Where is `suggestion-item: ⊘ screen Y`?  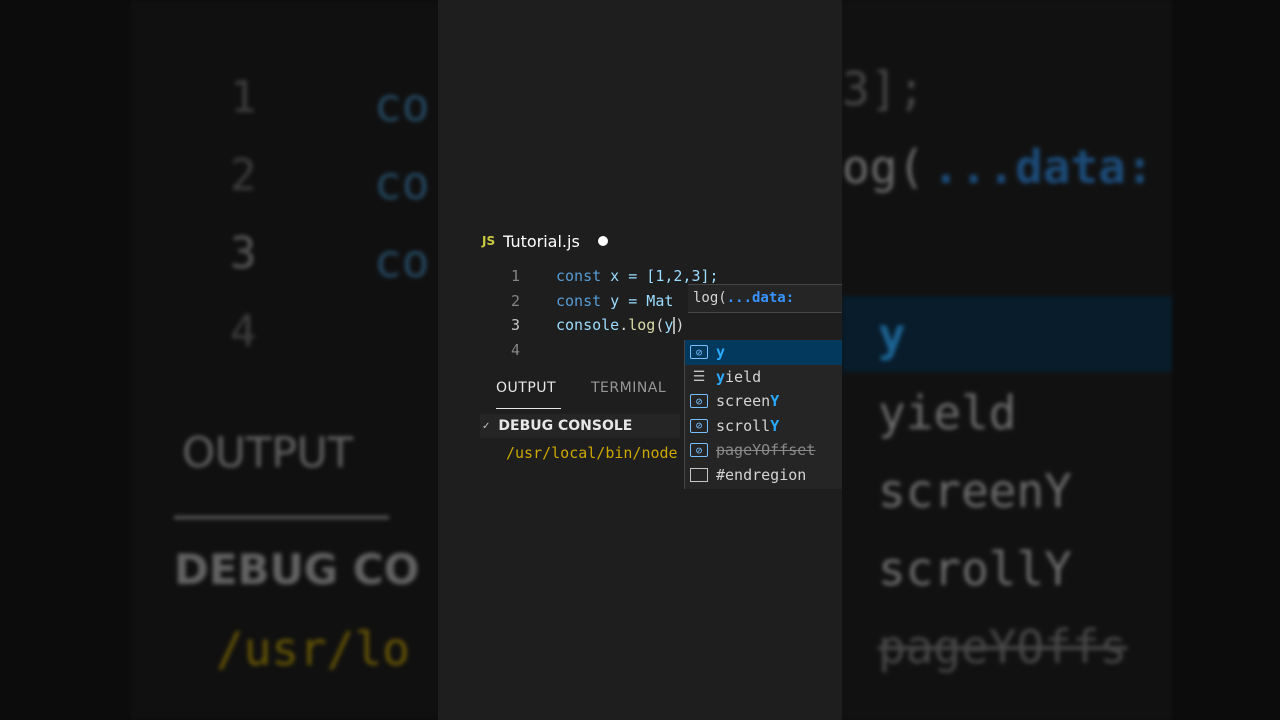
suggestion-item: ⊘ screen Y is located at coordinates (763, 401).